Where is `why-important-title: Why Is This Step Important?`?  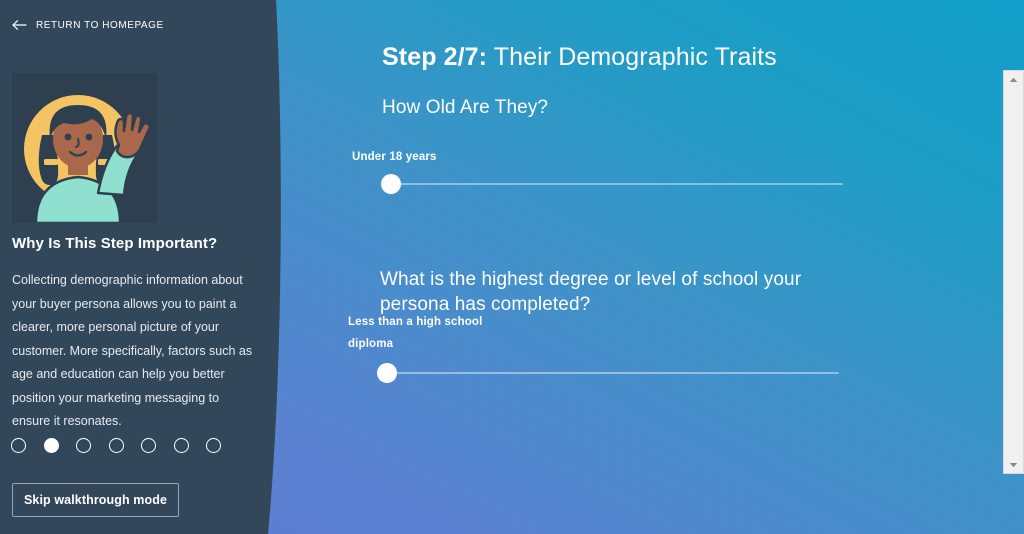 why-important-title: Why Is This Step Important? is located at coordinates (115, 243).